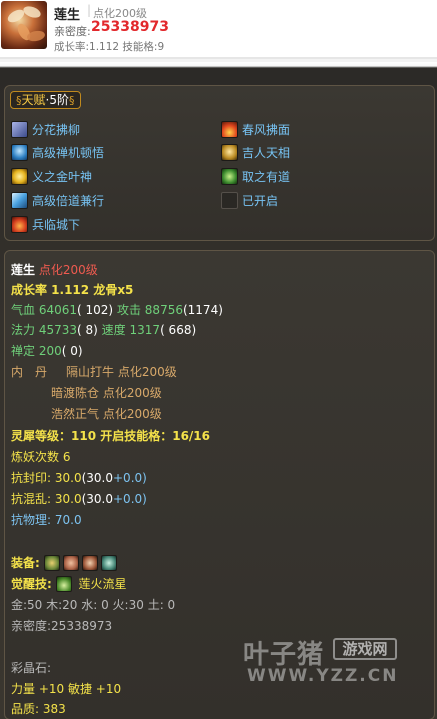 This screenshot has height=719, width=437. I want to click on talent-skill-label: 取之有道, so click(266, 176).